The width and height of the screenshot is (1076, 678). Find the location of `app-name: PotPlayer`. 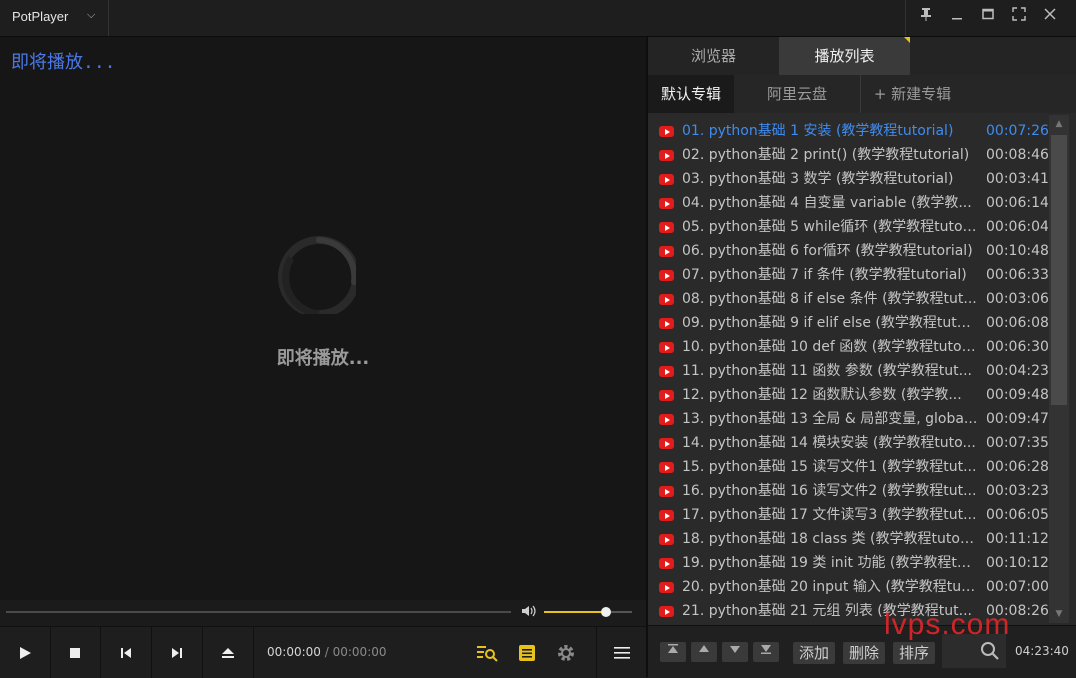

app-name: PotPlayer is located at coordinates (40, 16).